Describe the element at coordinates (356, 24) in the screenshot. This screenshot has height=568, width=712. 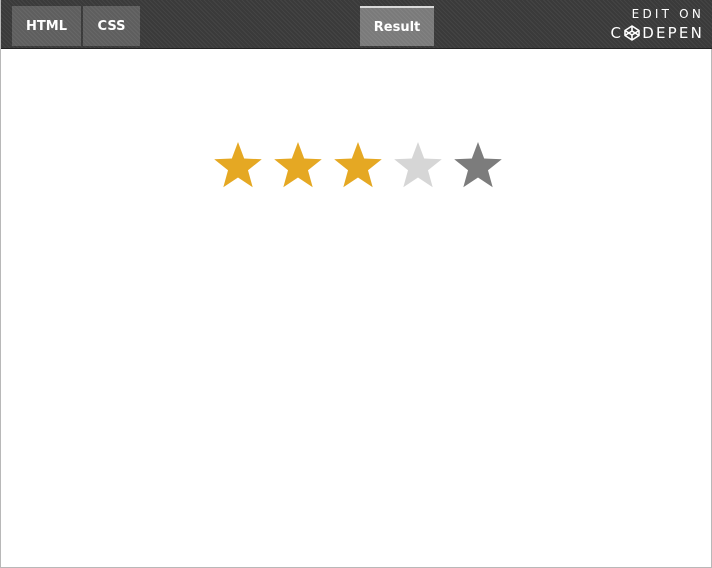
I see `codepen-embed-toolbar: HTML CSS Result EDIT ON C DEPEN` at that location.